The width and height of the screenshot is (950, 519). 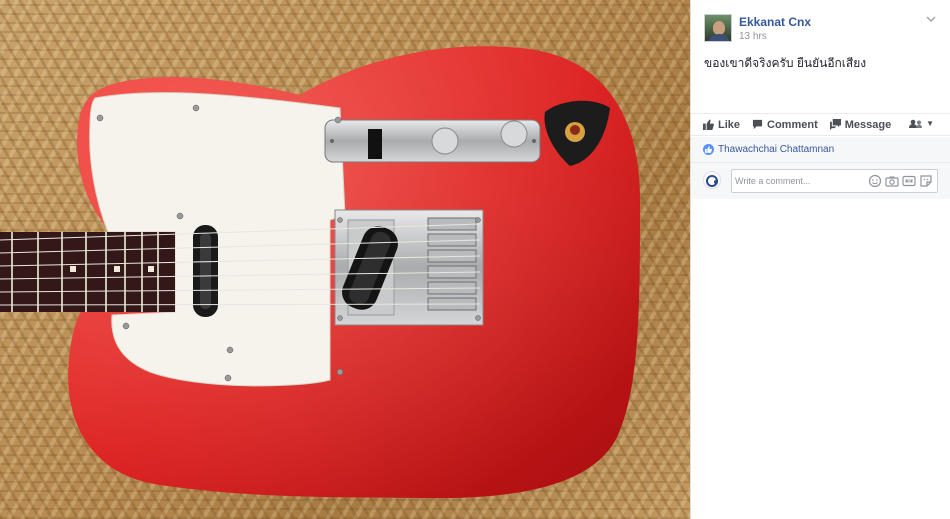 I want to click on speech-bubble-icon, so click(x=757, y=124).